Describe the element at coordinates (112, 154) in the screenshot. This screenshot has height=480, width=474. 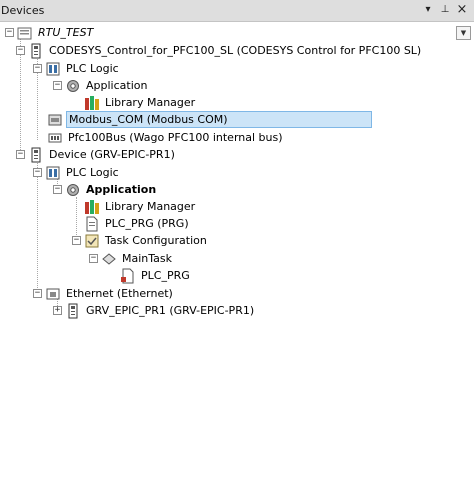
I see `tree-item-label: Device (GRV-EPIC-PR1)` at that location.